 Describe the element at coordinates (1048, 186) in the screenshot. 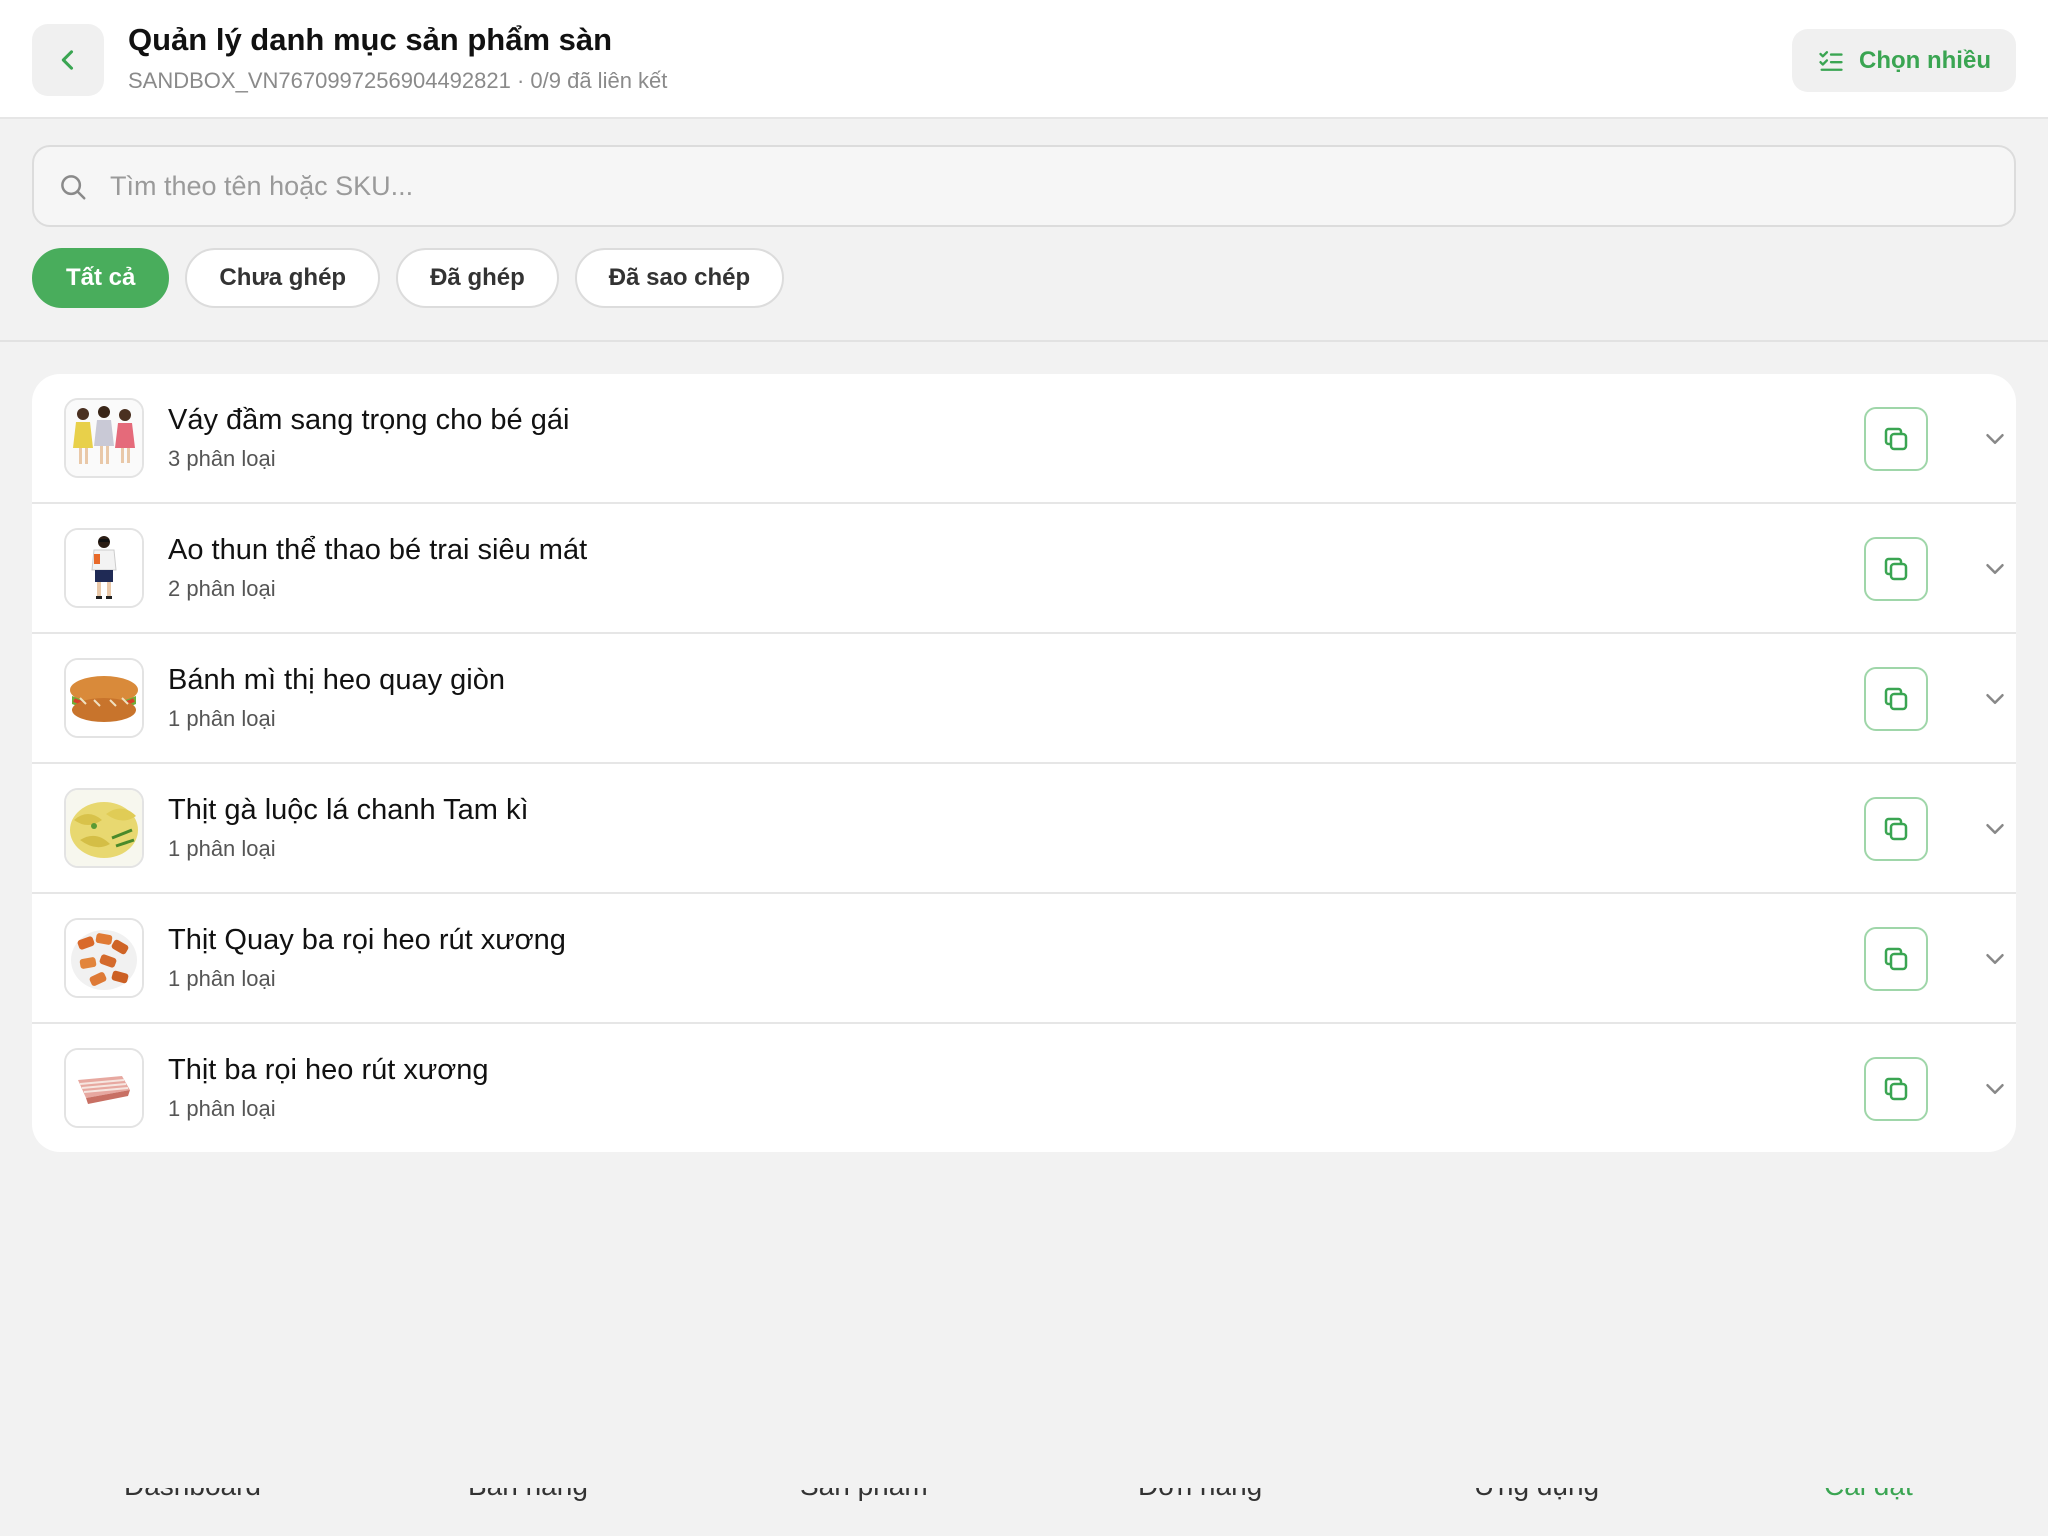

I see `search-input` at that location.